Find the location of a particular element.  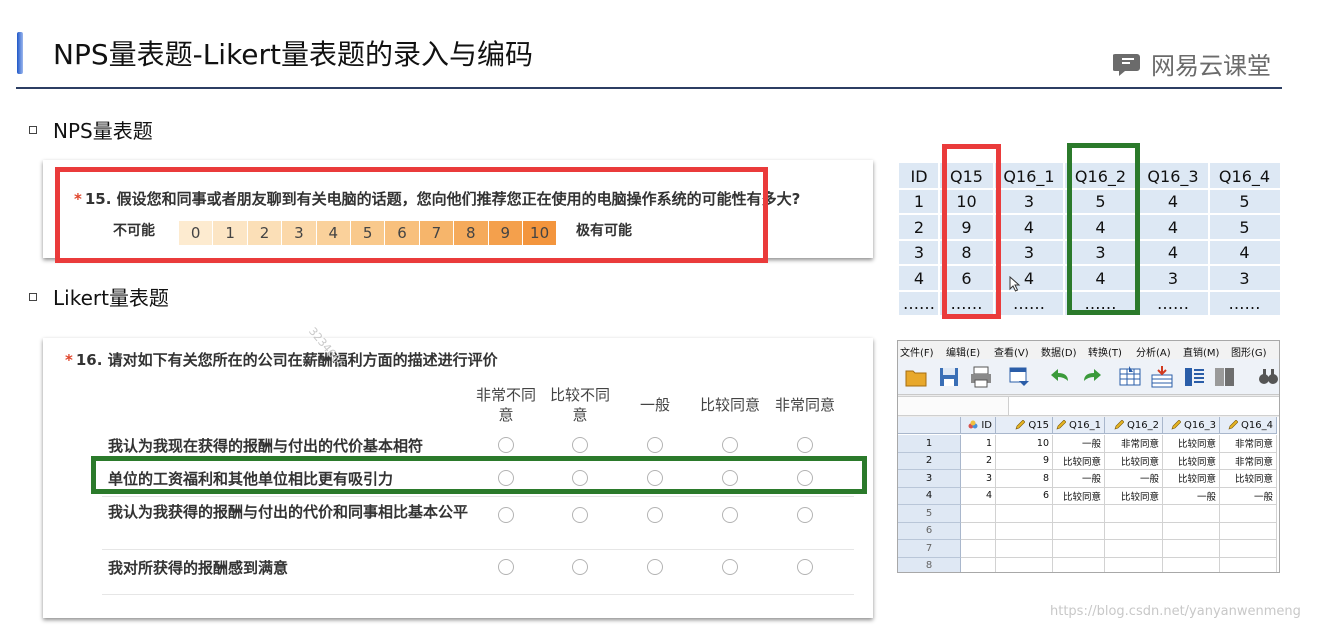

print-icon is located at coordinates (981, 377).